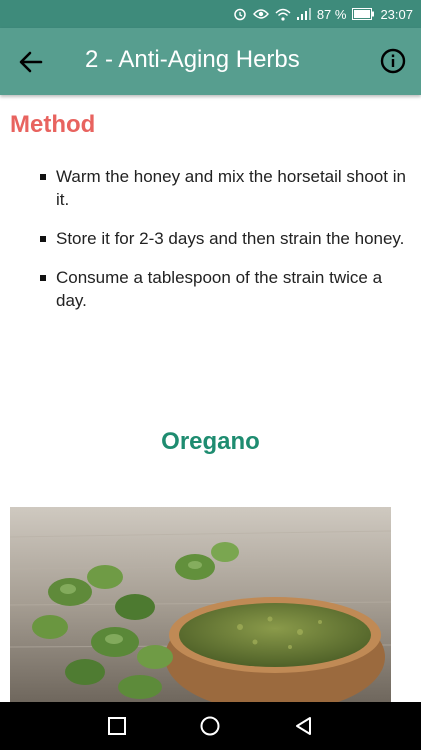 Image resolution: width=421 pixels, height=750 pixels. What do you see at coordinates (210, 441) in the screenshot?
I see `section-heading-oregano: Oregano` at bounding box center [210, 441].